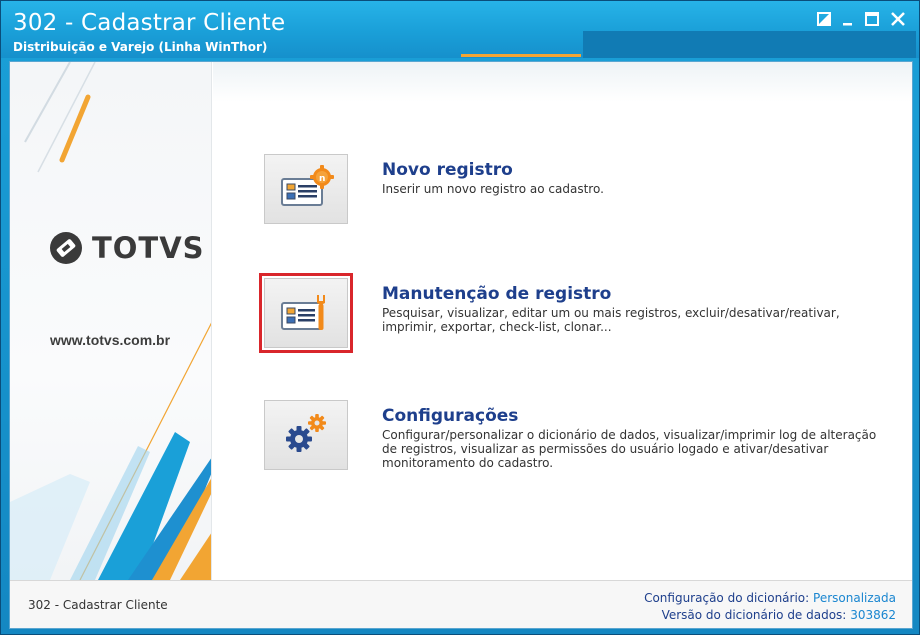 This screenshot has width=920, height=635. Describe the element at coordinates (447, 170) in the screenshot. I see `option-title: Novo registro` at that location.